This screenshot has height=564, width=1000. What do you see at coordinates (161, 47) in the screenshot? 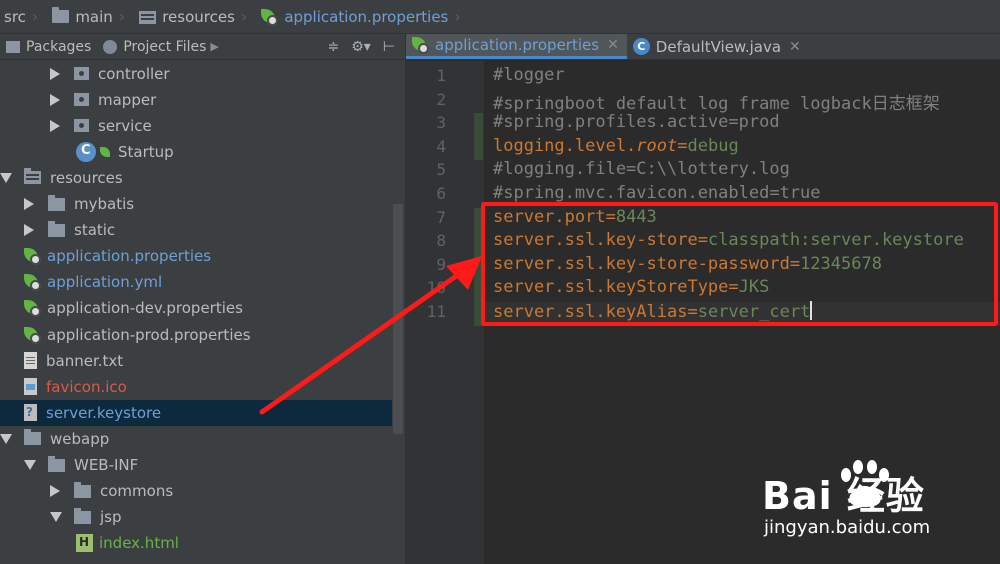
I see `tab-project-files: Project Files ▶` at bounding box center [161, 47].